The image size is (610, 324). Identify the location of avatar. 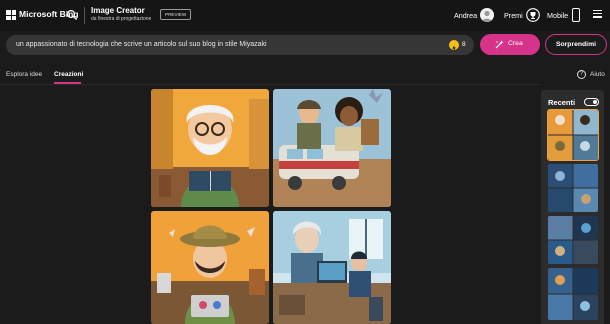
(487, 15).